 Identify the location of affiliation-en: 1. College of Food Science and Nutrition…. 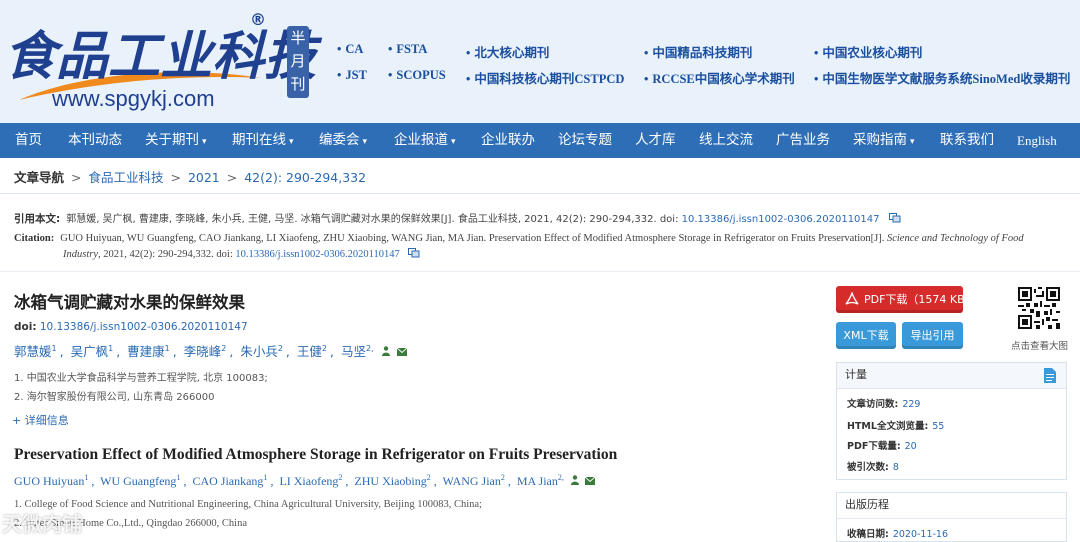
(248, 504).